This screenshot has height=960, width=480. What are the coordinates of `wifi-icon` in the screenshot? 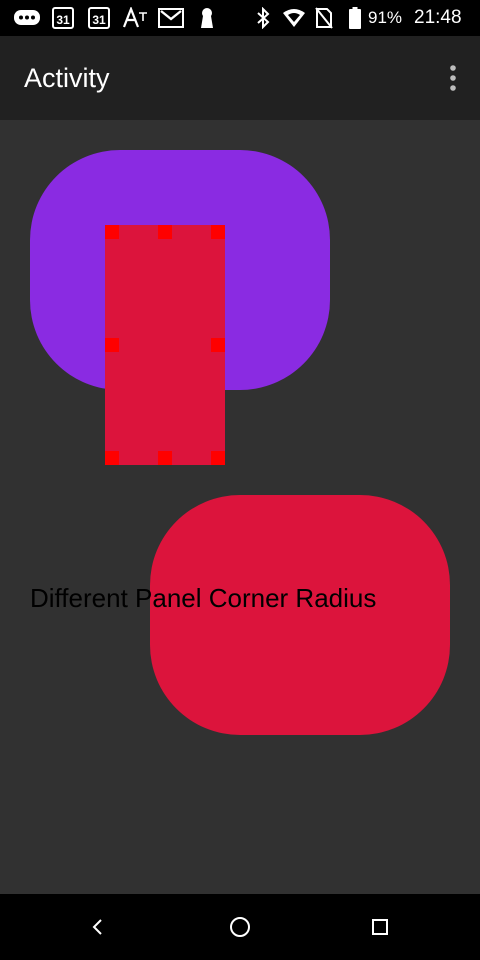 It's located at (294, 18).